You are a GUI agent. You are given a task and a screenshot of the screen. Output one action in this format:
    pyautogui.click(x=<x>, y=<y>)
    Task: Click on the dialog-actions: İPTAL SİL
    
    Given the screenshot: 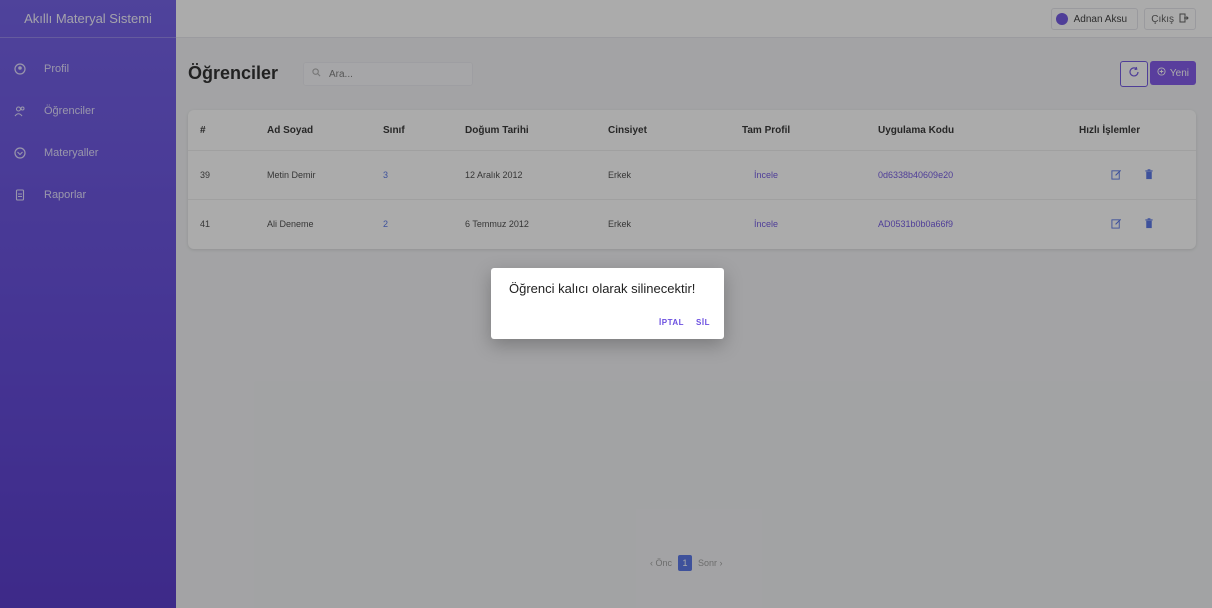 What is the action you would take?
    pyautogui.click(x=678, y=322)
    